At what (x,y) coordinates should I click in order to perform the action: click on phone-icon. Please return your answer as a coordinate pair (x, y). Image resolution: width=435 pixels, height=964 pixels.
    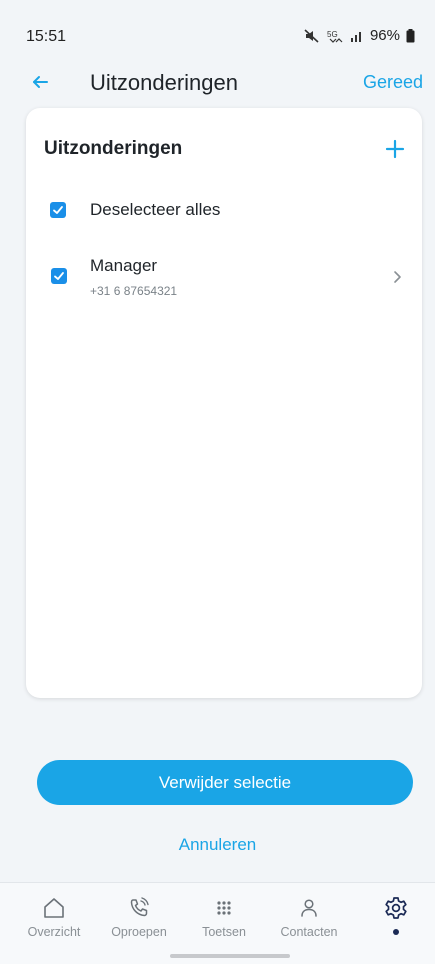
    Looking at the image, I should click on (139, 907).